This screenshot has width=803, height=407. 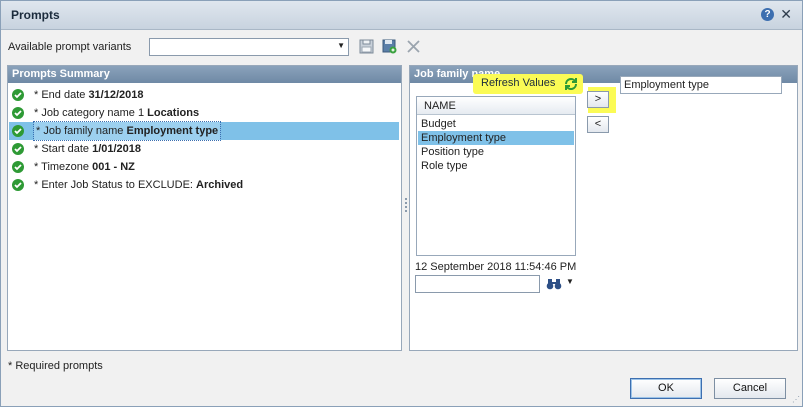 I want to click on move-right-button: >, so click(x=598, y=99).